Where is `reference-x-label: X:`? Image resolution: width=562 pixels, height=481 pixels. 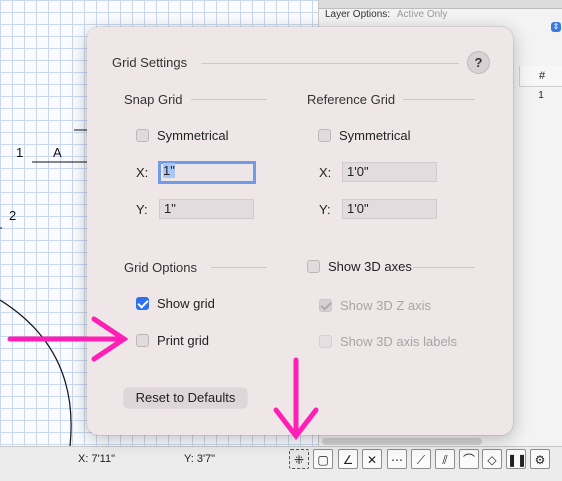 reference-x-label: X: is located at coordinates (325, 172).